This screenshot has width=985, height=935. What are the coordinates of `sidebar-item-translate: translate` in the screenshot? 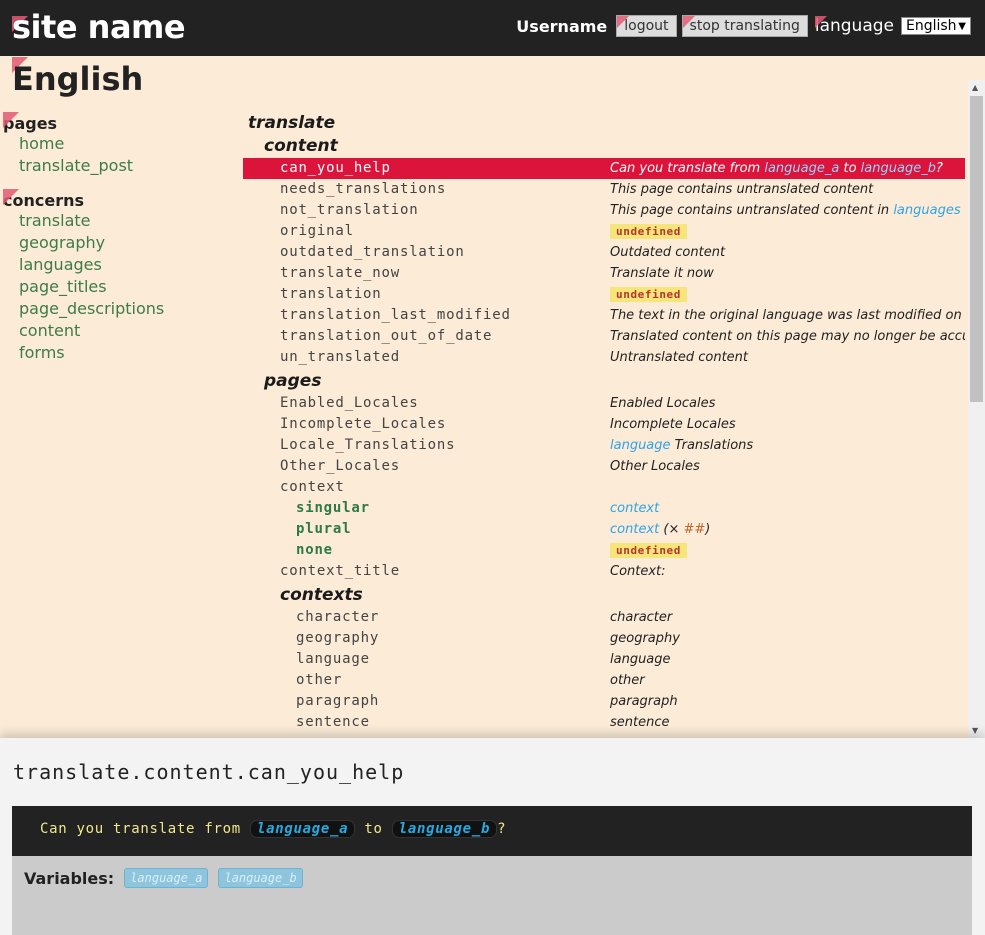 It's located at (120, 221).